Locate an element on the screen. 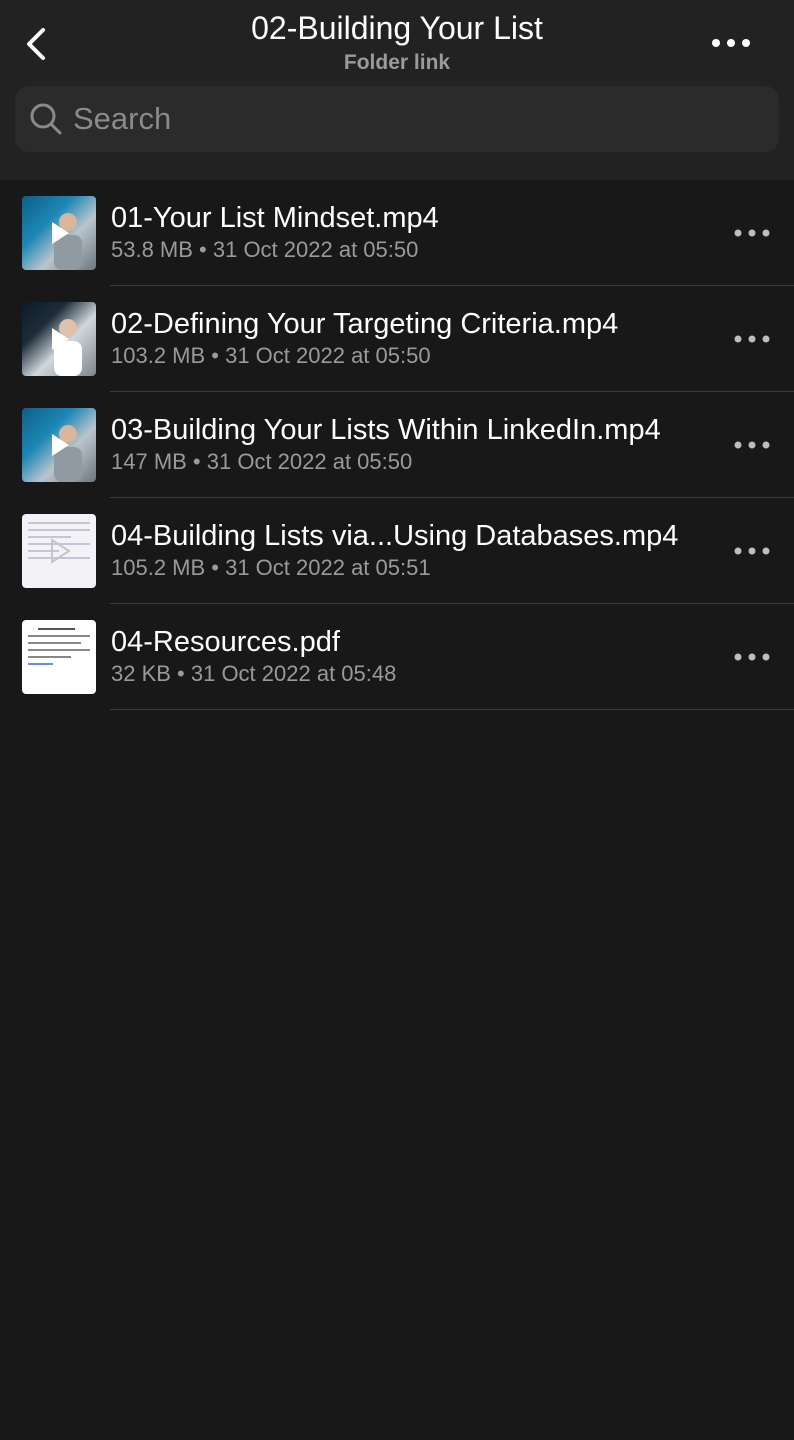  chevron-left-icon is located at coordinates (36, 44).